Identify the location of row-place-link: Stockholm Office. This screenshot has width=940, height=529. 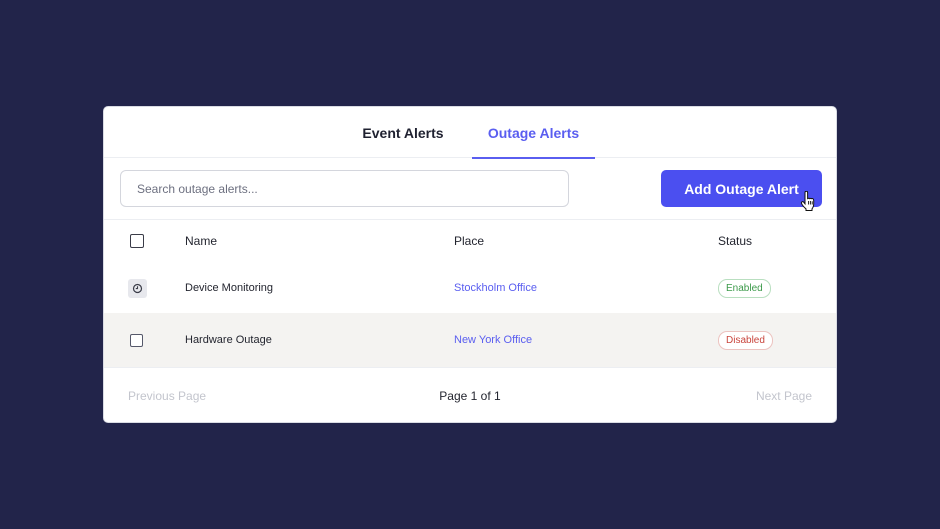
(495, 288).